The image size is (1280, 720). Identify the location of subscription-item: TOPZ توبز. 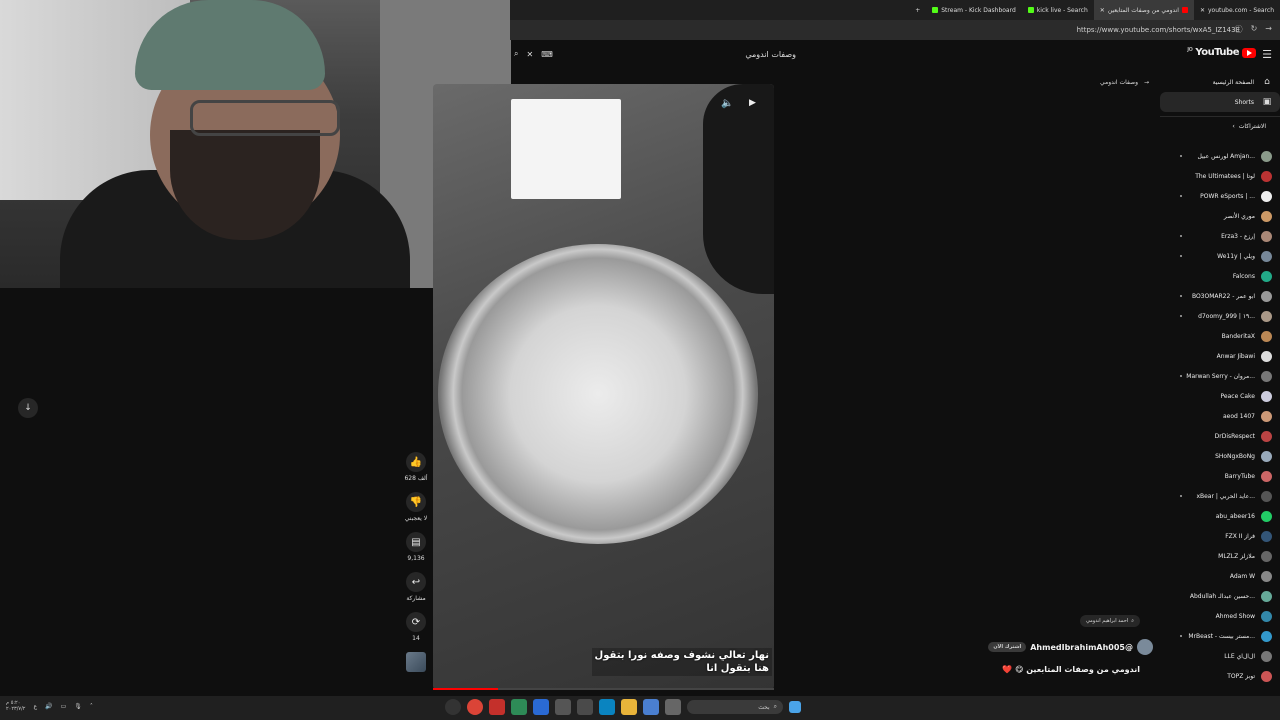
(1224, 676).